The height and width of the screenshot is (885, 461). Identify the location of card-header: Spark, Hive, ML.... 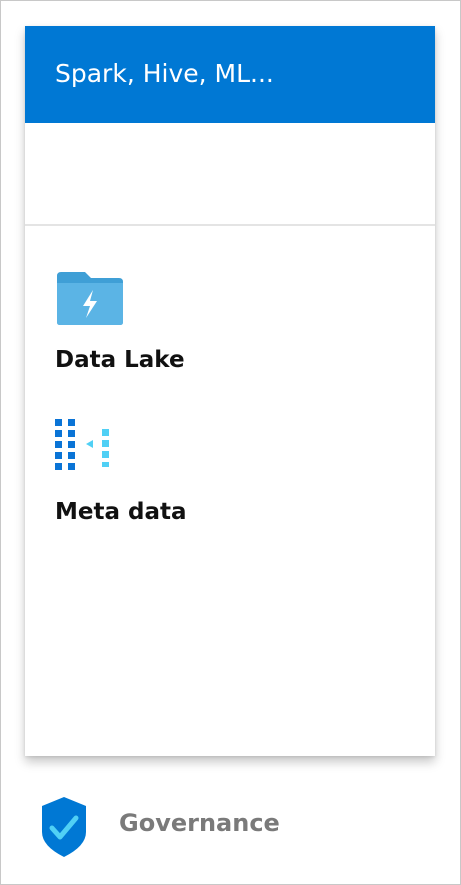
(230, 74).